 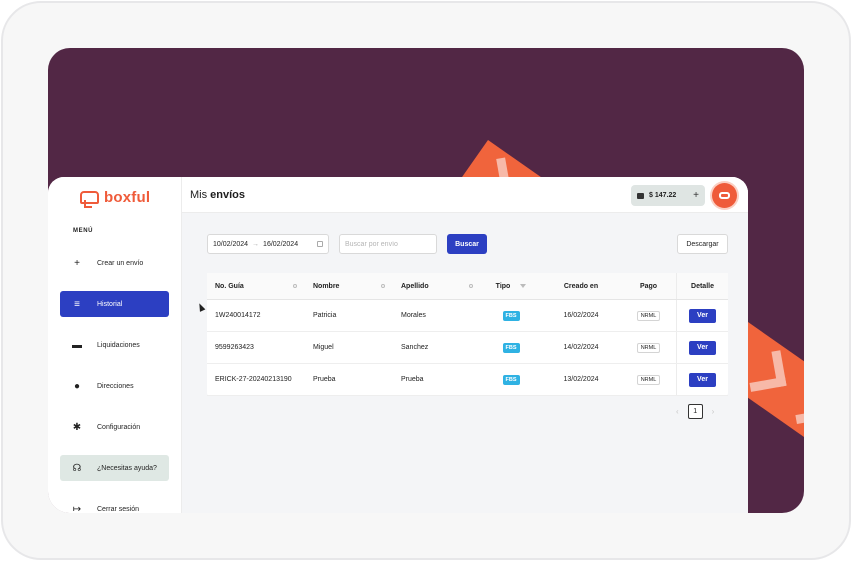 I want to click on date-to: 16/02/2024, so click(x=280, y=244).